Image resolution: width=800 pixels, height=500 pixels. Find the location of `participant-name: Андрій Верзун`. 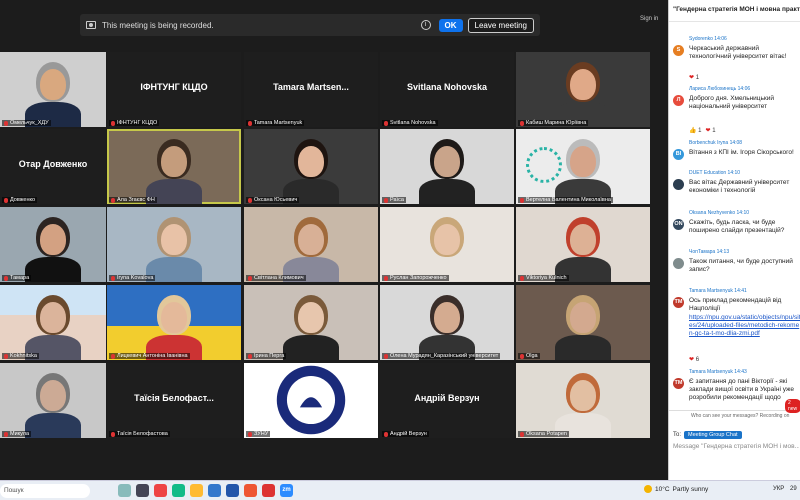

participant-name: Андрій Верзун is located at coordinates (408, 434).